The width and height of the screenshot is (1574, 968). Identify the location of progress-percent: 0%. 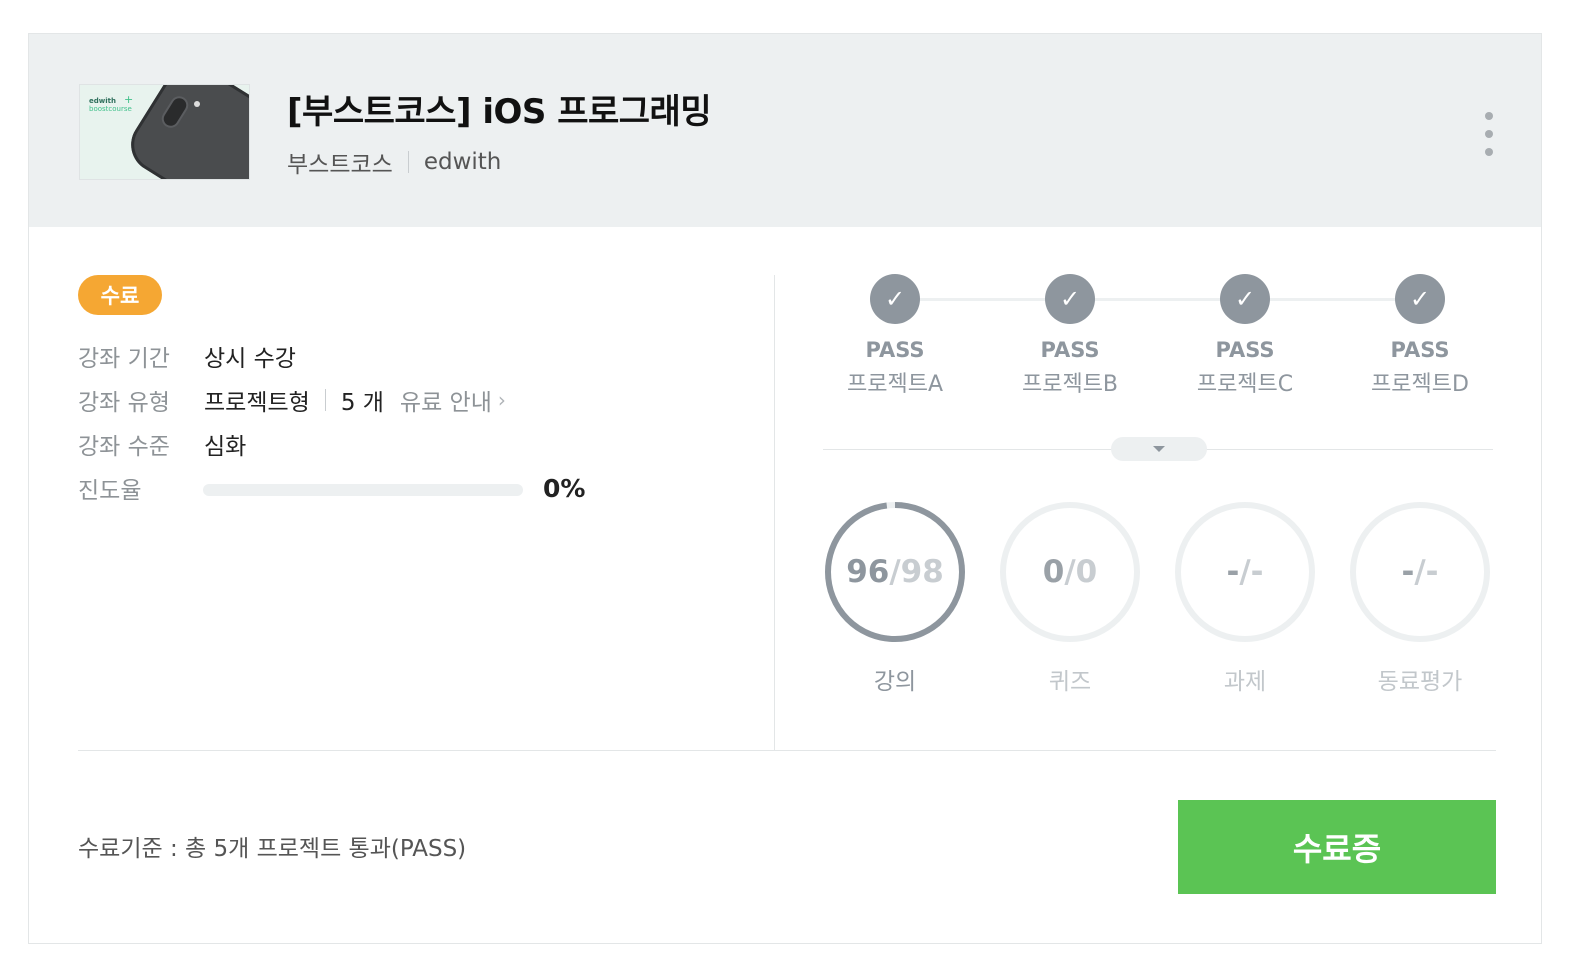
(564, 488).